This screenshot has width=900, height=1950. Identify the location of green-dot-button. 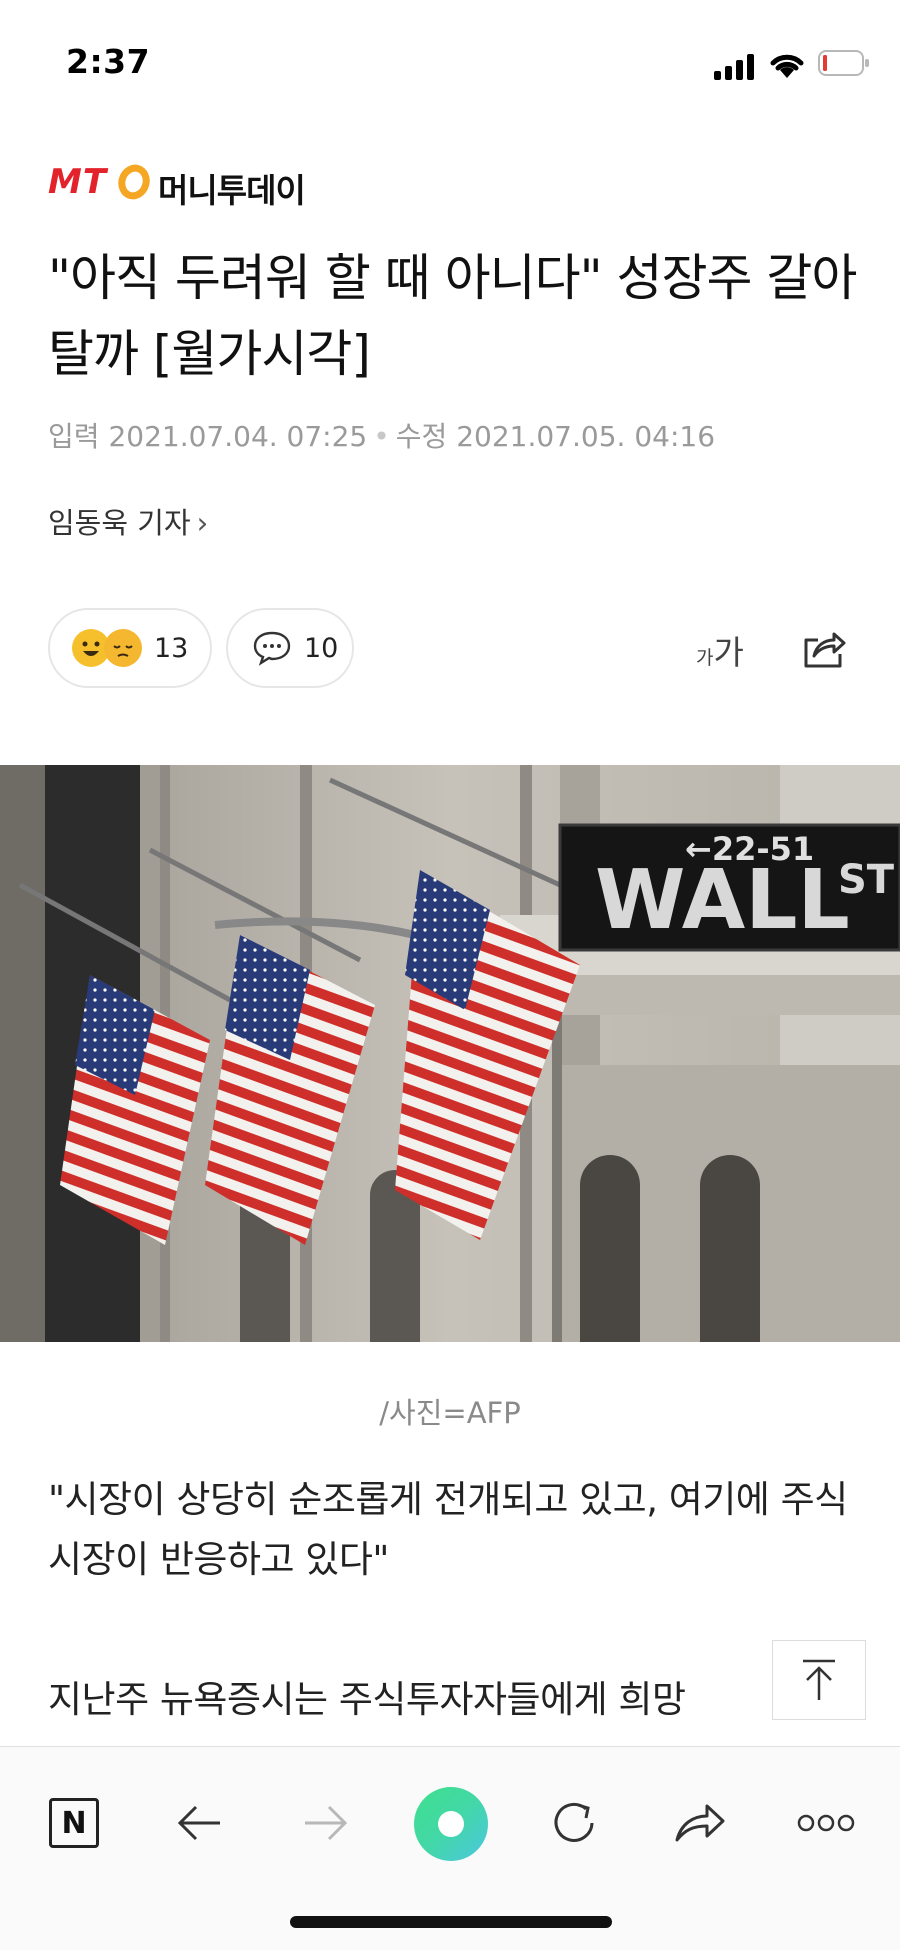
(451, 1824).